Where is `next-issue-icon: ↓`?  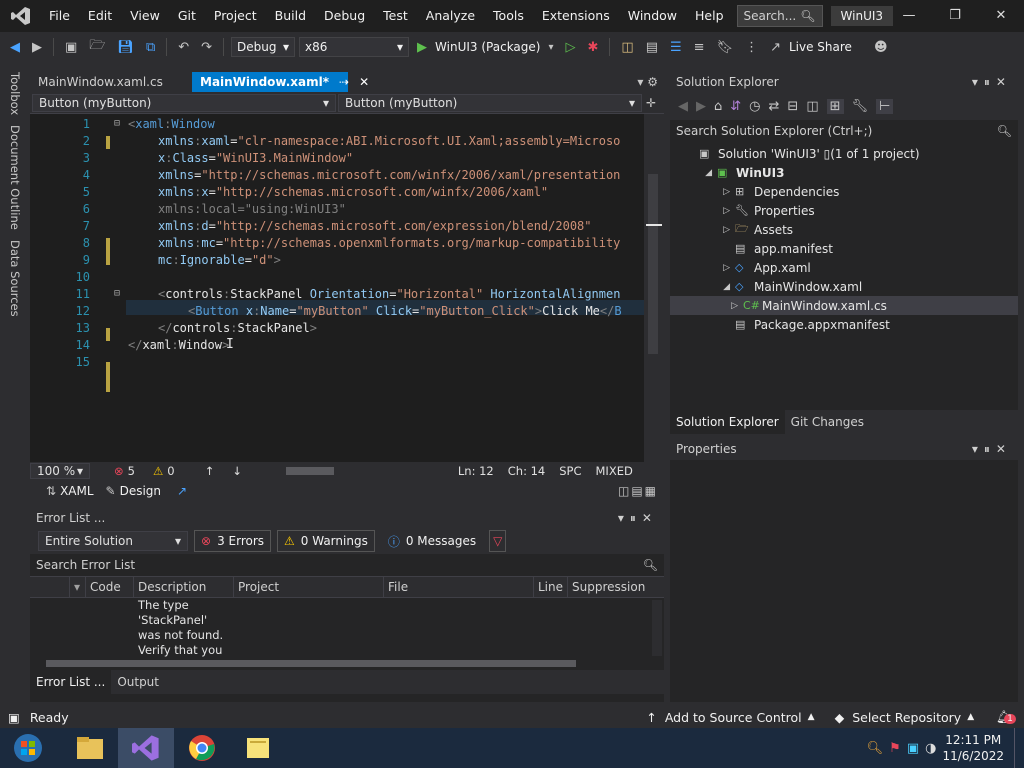 next-issue-icon: ↓ is located at coordinates (237, 471).